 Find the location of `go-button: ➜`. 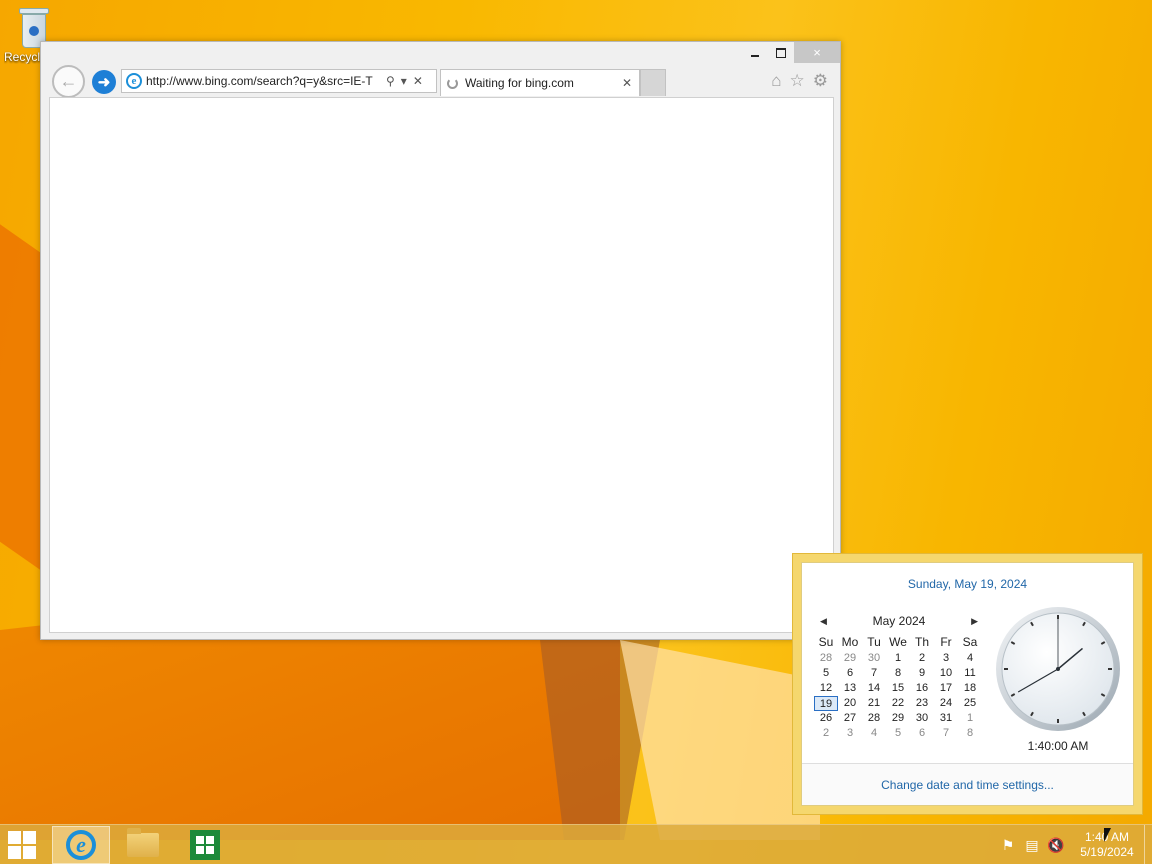

go-button: ➜ is located at coordinates (104, 82).